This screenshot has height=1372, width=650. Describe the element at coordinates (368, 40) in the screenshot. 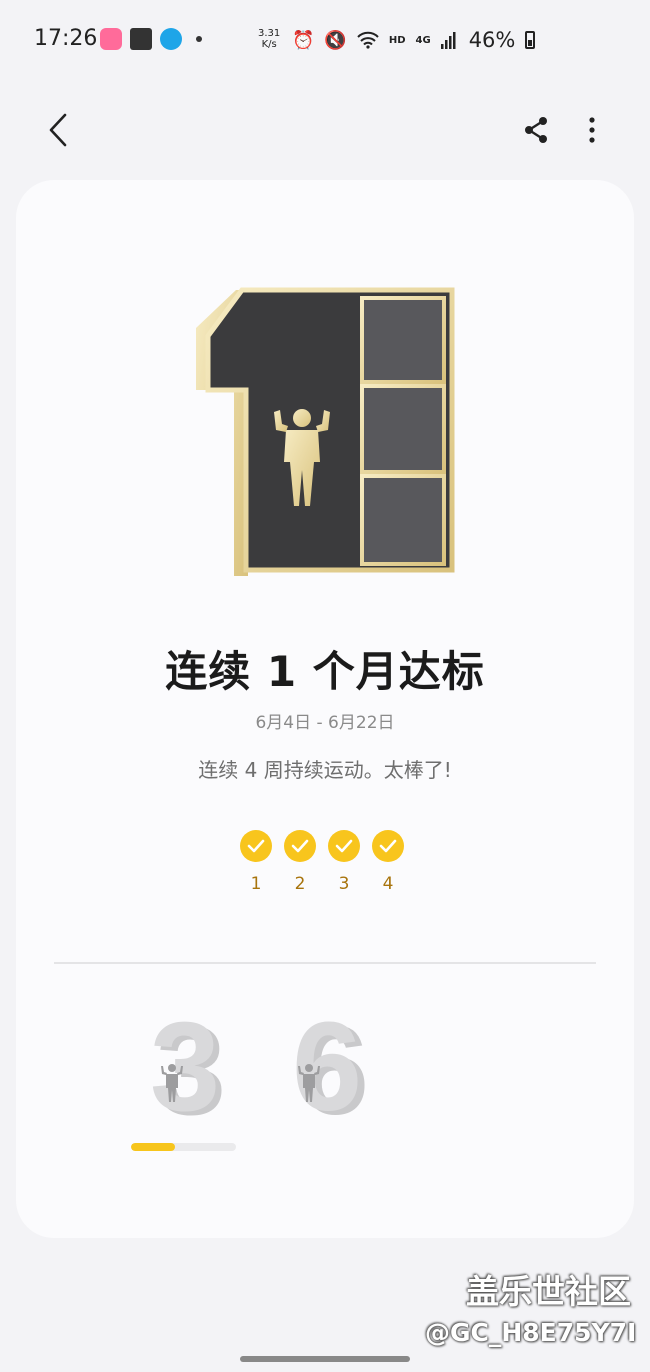

I see `wifi-icon` at that location.